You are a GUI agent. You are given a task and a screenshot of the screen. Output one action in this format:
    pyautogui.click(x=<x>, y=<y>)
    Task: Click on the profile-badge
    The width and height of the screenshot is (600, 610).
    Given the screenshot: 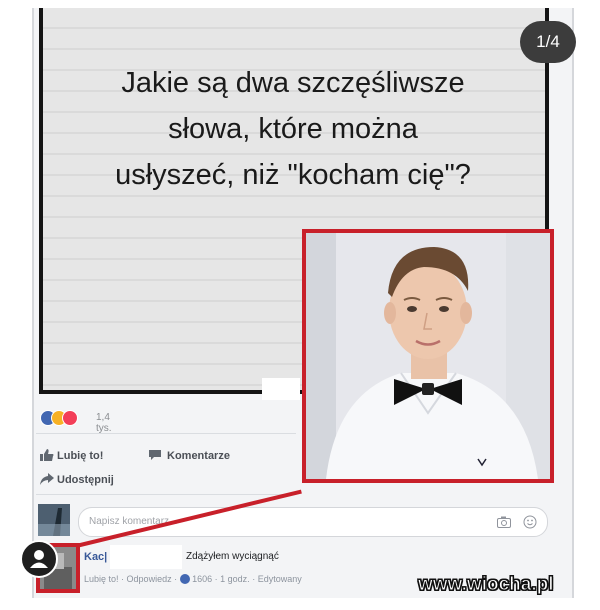 What is the action you would take?
    pyautogui.click(x=39, y=559)
    